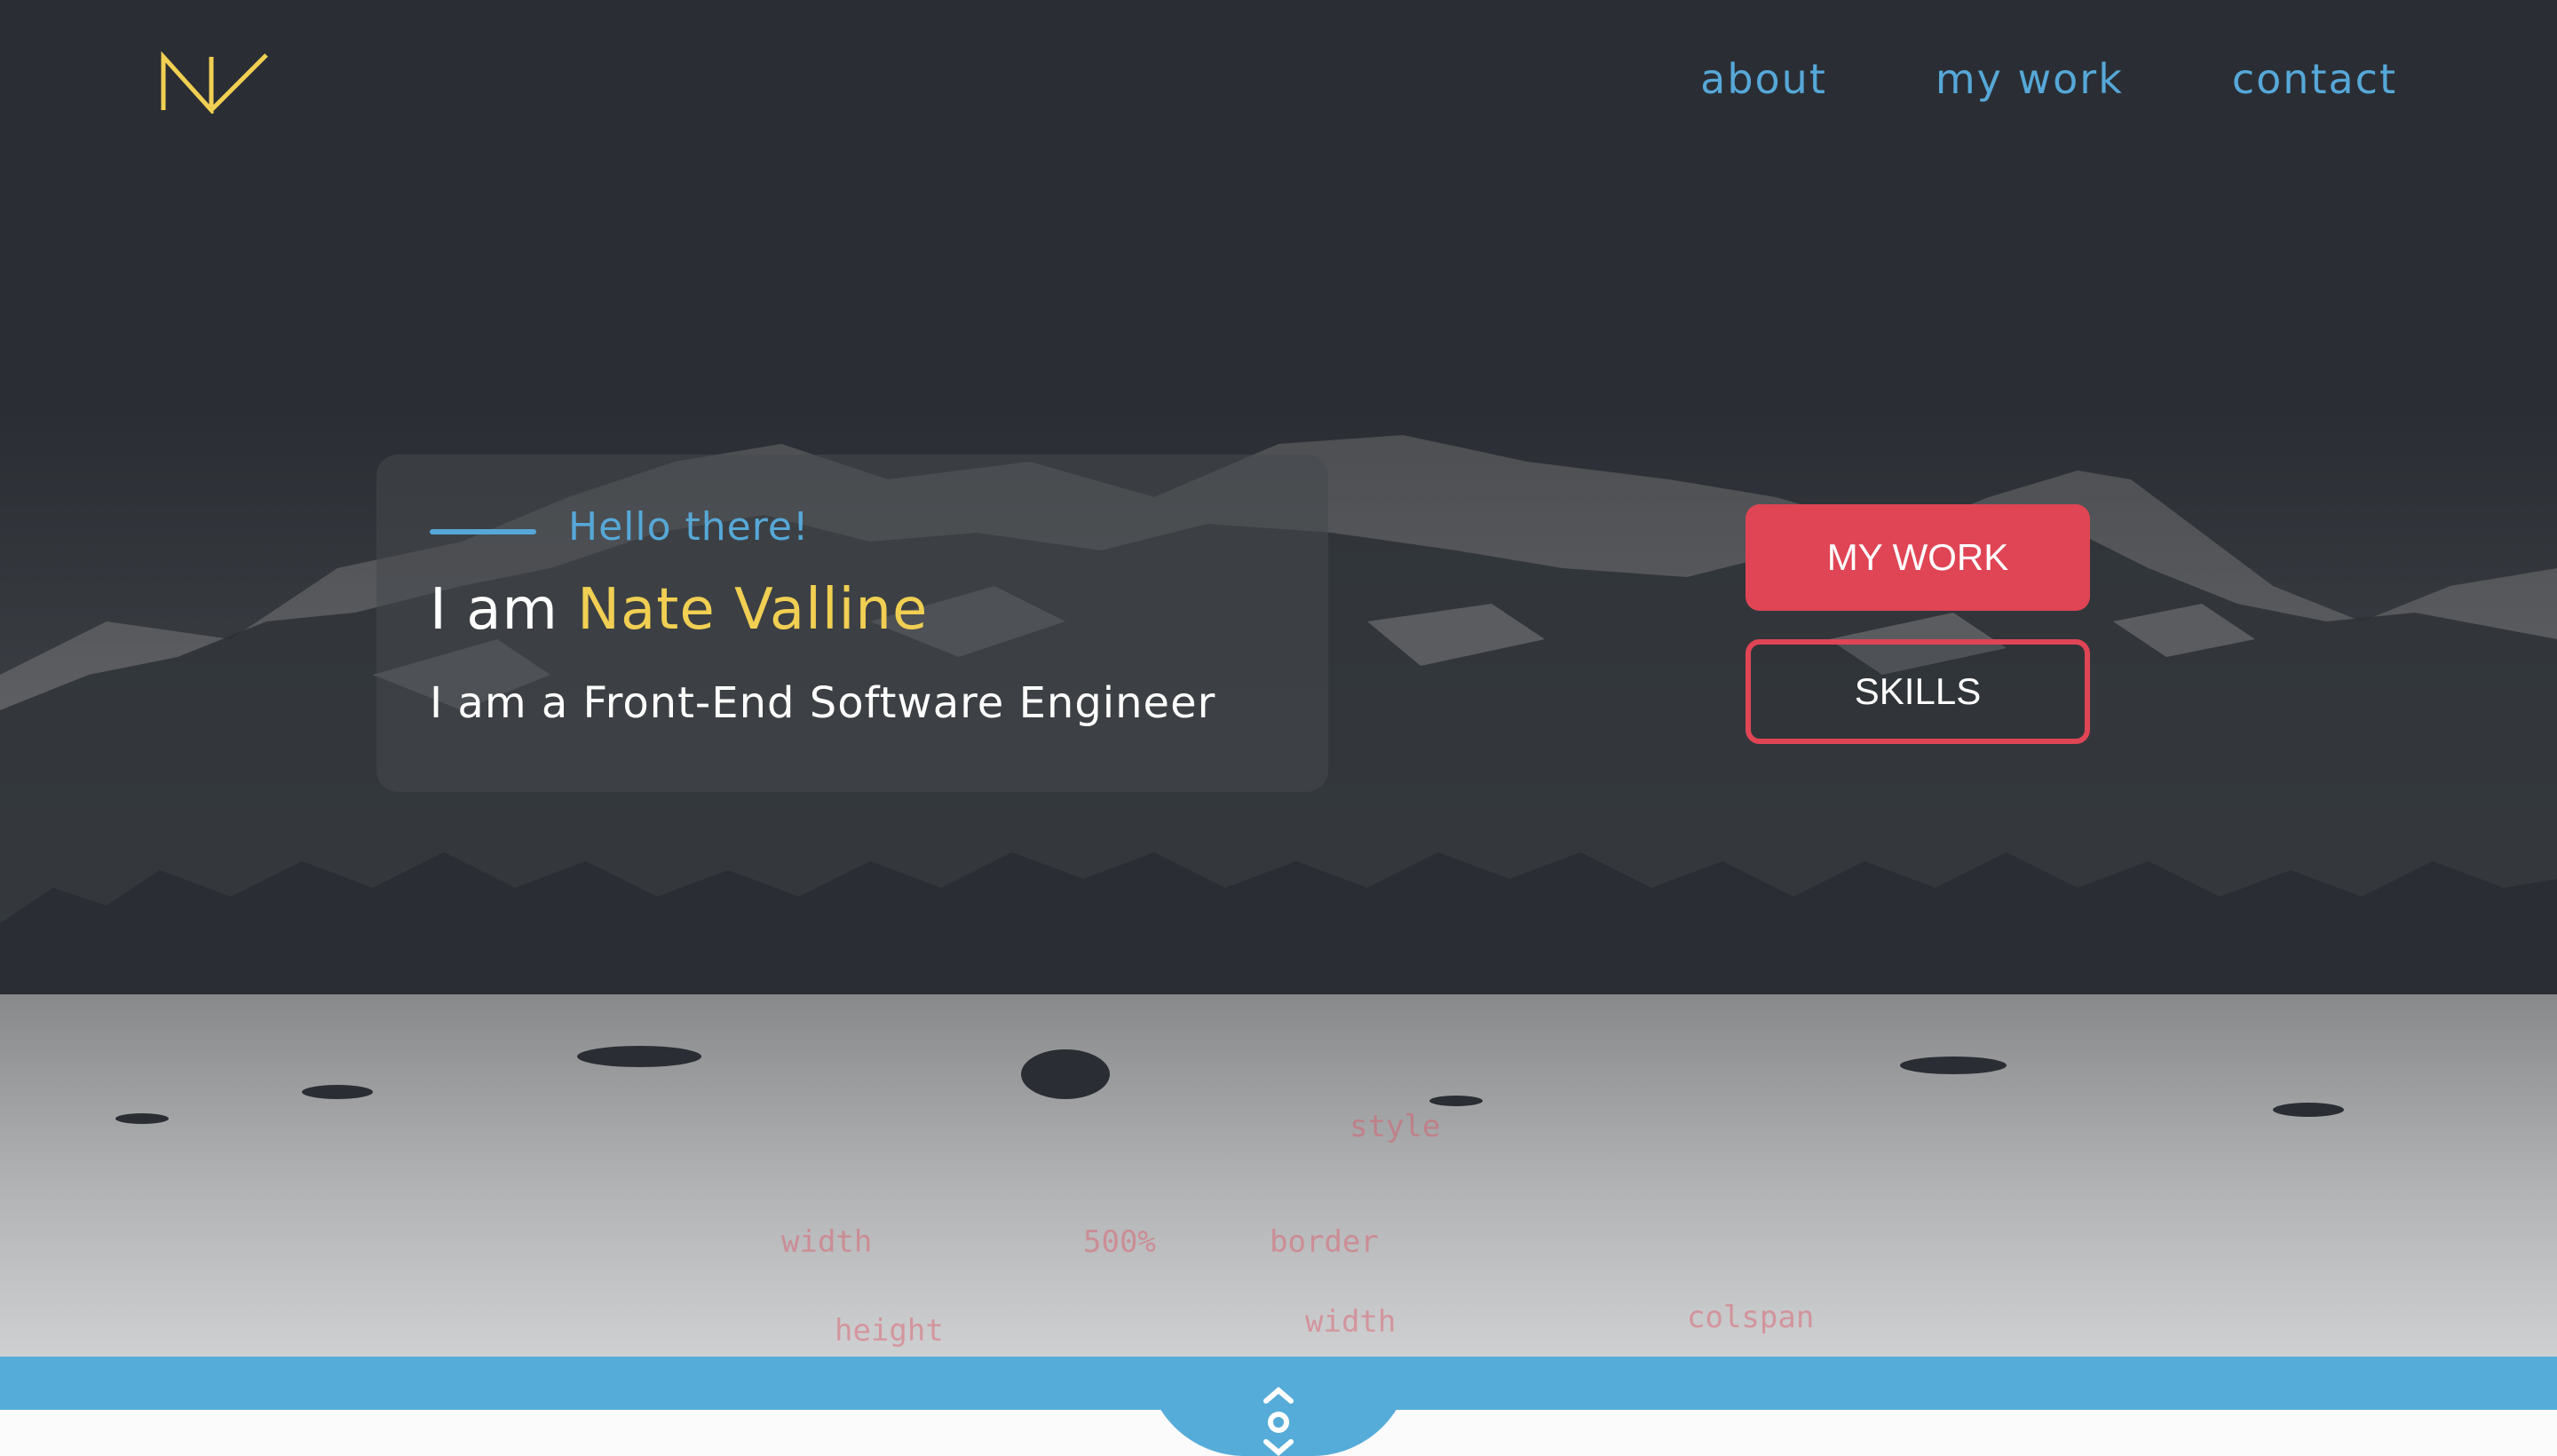 This screenshot has height=1456, width=2557. I want to click on svg-text: style, so click(1395, 1126).